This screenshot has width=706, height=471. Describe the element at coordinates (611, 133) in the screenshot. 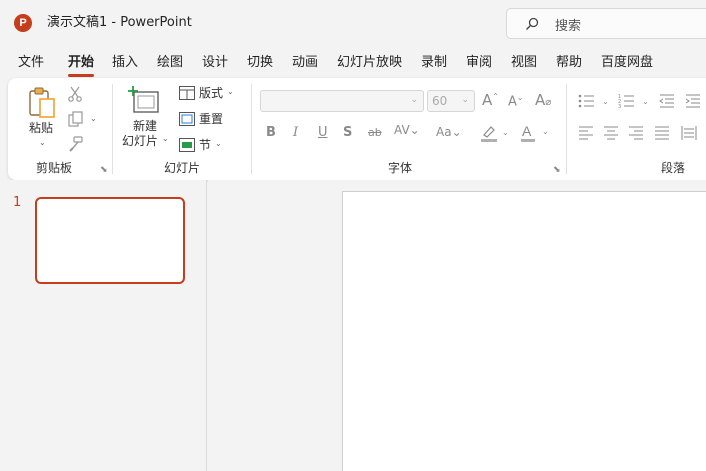

I see `align-center-icon` at that location.